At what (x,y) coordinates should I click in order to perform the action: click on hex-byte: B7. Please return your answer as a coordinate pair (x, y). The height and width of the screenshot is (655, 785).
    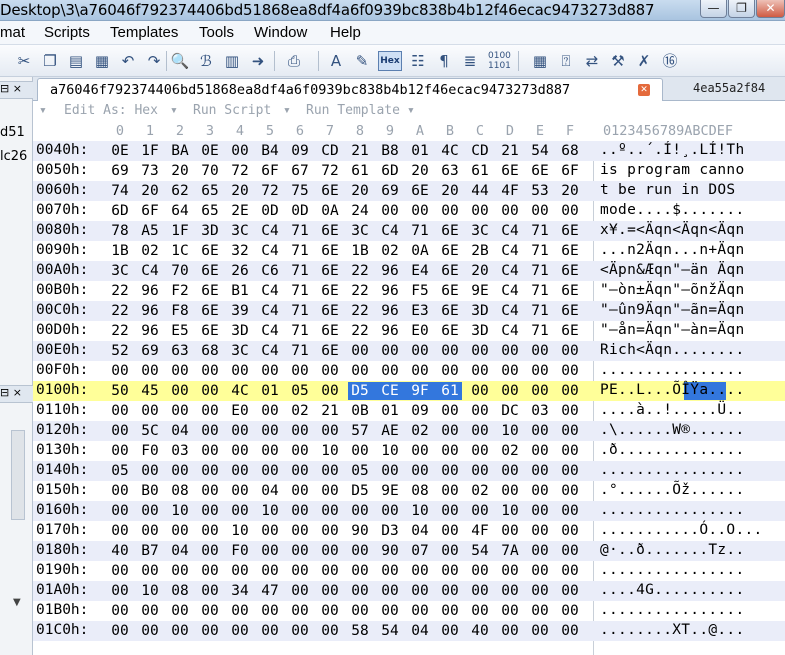
    Looking at the image, I should click on (150, 551).